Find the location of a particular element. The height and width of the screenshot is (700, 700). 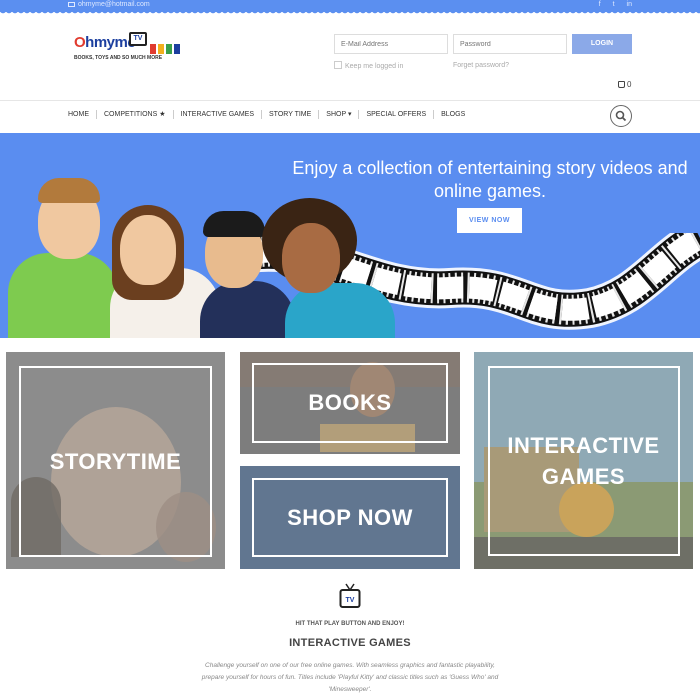

logo-brand: Ohmyme is located at coordinates (105, 42).